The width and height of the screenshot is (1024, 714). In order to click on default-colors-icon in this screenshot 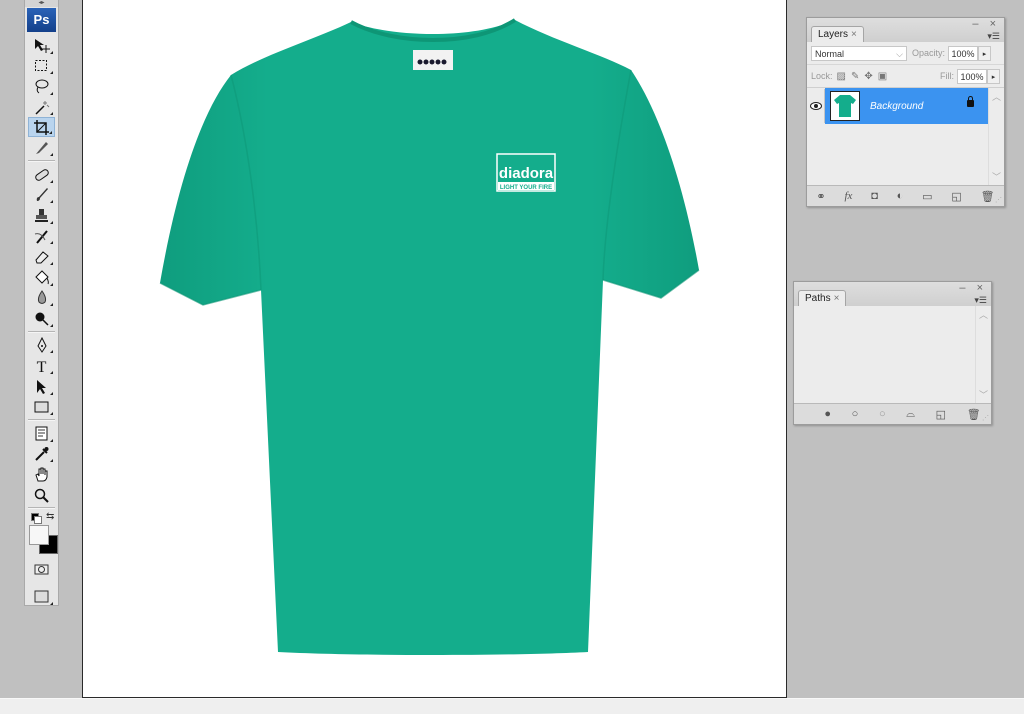, I will do `click(36, 519)`.